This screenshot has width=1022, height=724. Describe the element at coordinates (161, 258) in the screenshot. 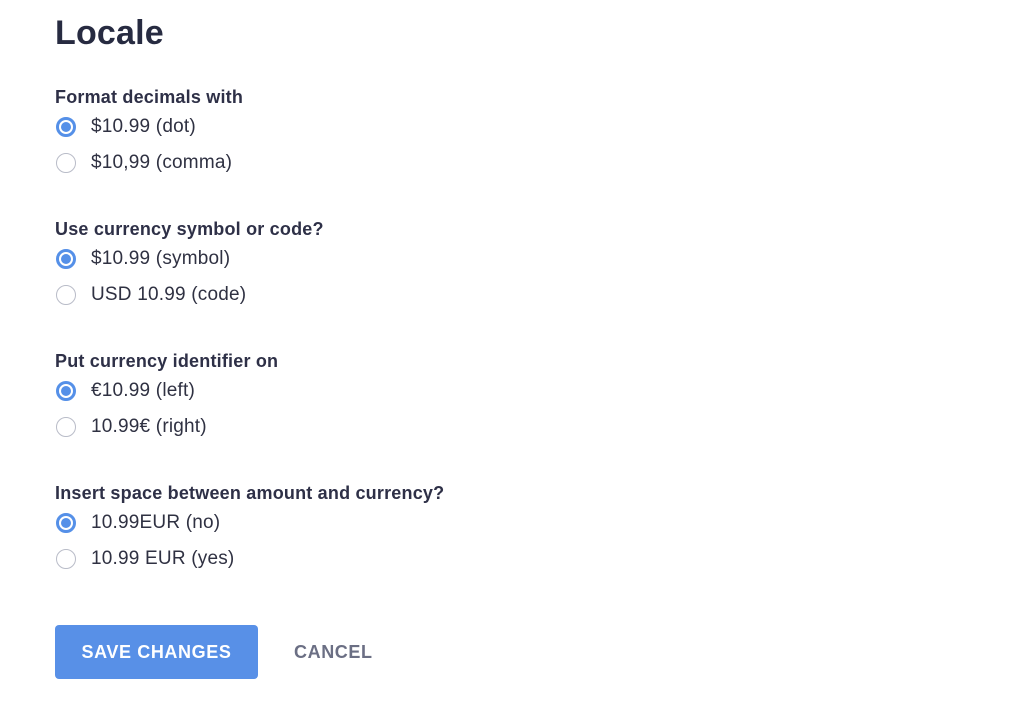

I see `option-label: $10.99 (symbol)` at that location.